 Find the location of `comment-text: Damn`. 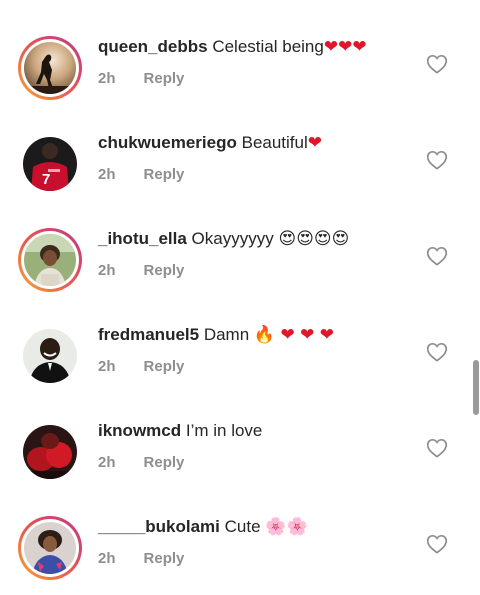

comment-text: Damn is located at coordinates (226, 334).